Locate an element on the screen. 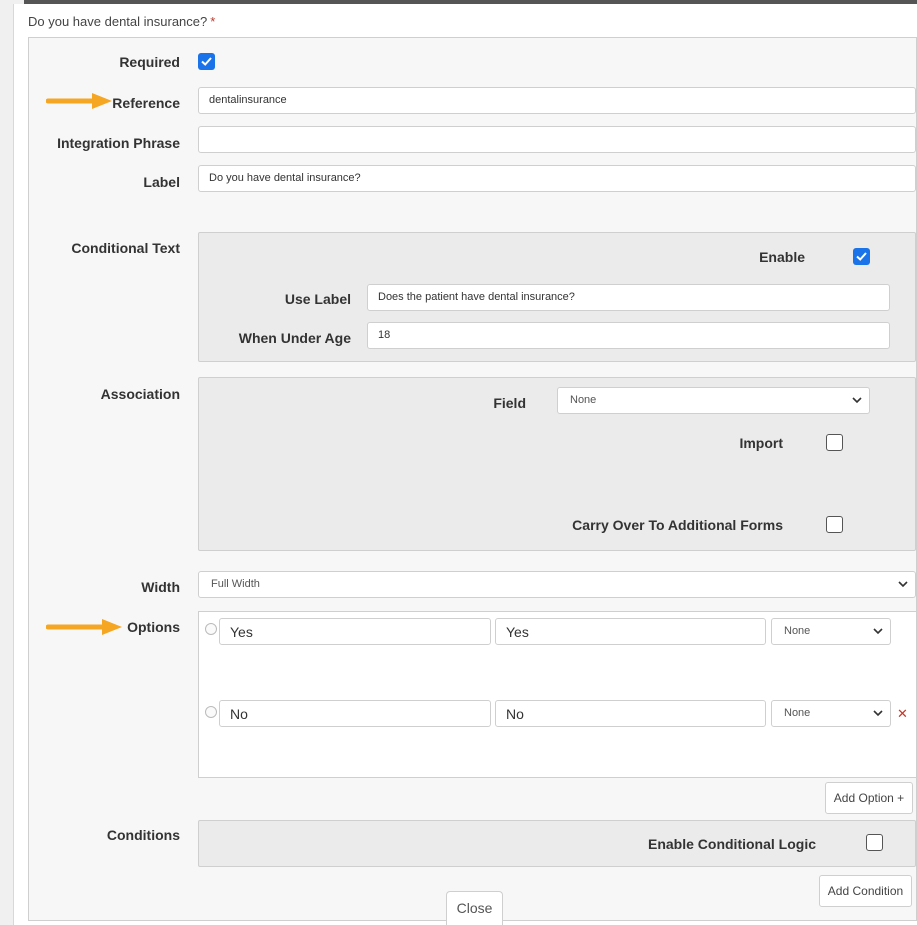  add-condition-button: Add Condition is located at coordinates (865, 891).